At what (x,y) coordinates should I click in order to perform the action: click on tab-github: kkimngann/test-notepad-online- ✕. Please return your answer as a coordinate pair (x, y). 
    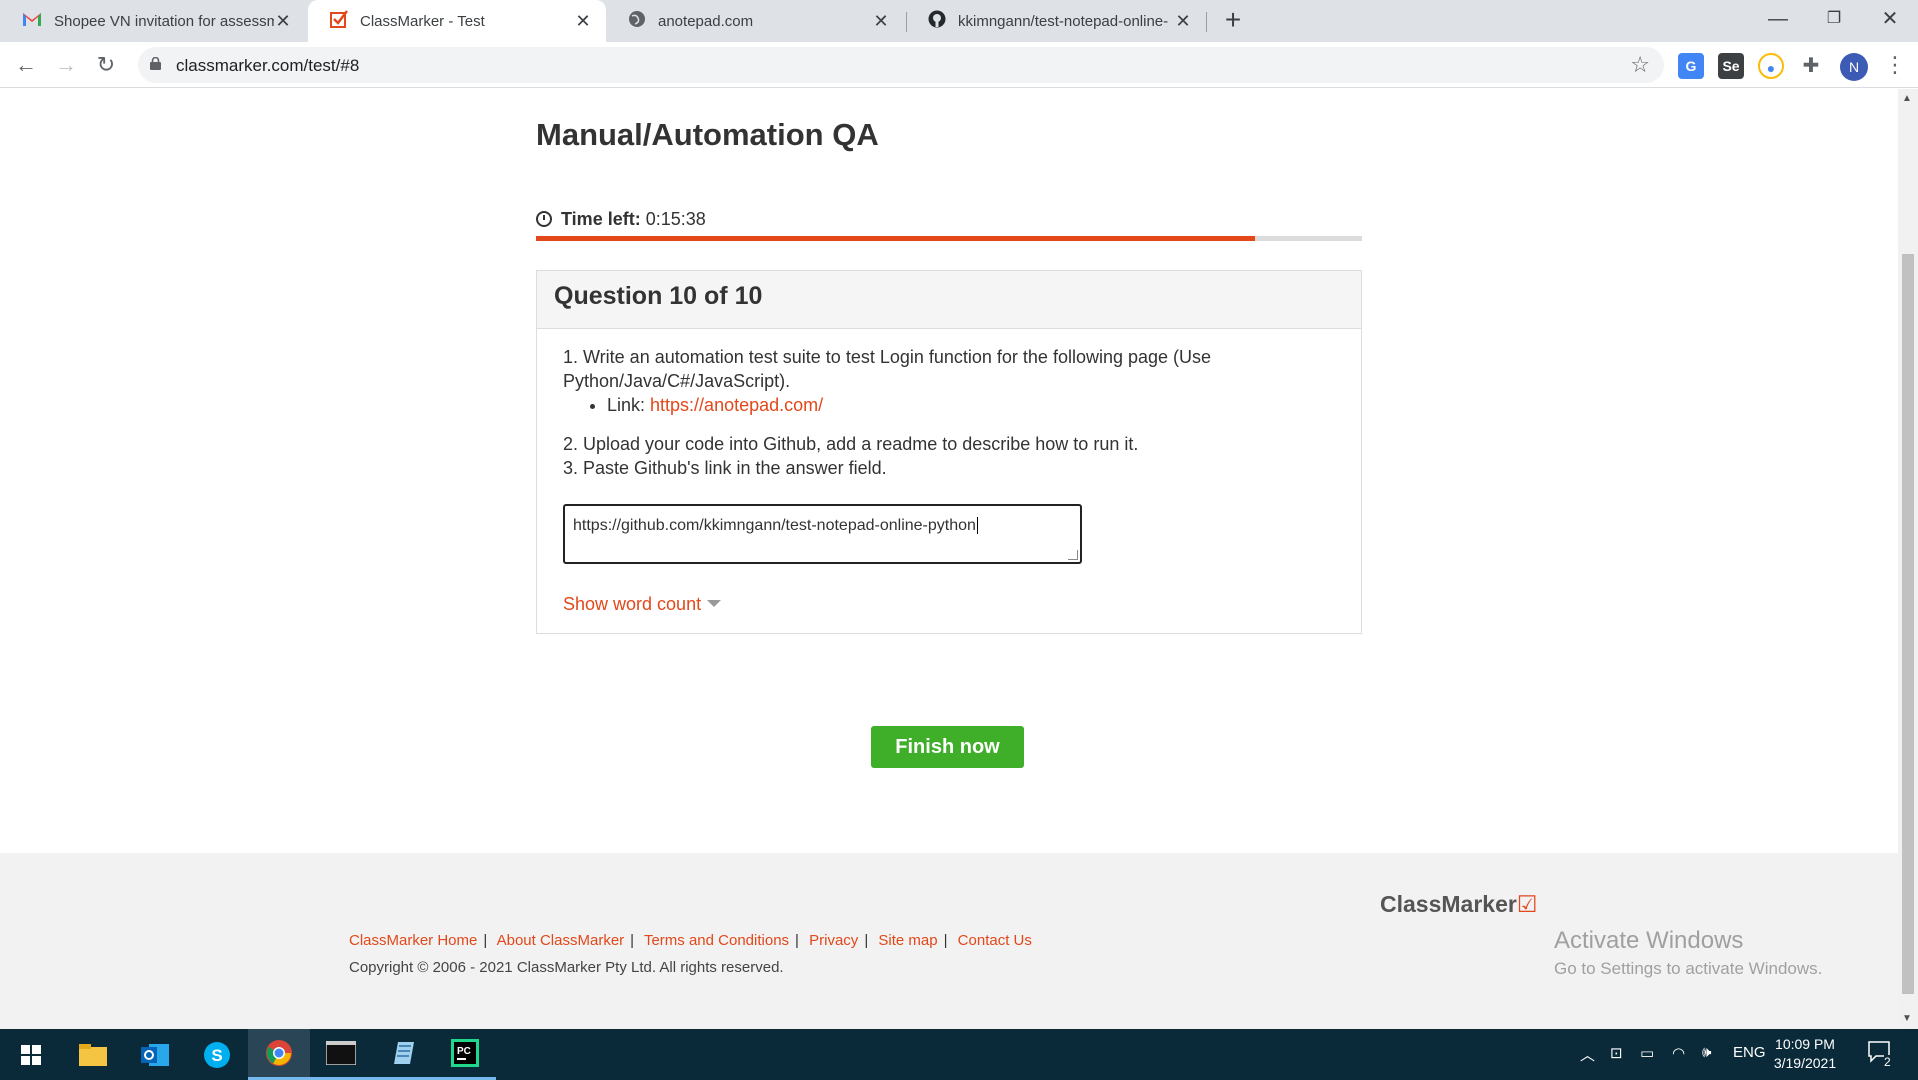
    Looking at the image, I should click on (1056, 21).